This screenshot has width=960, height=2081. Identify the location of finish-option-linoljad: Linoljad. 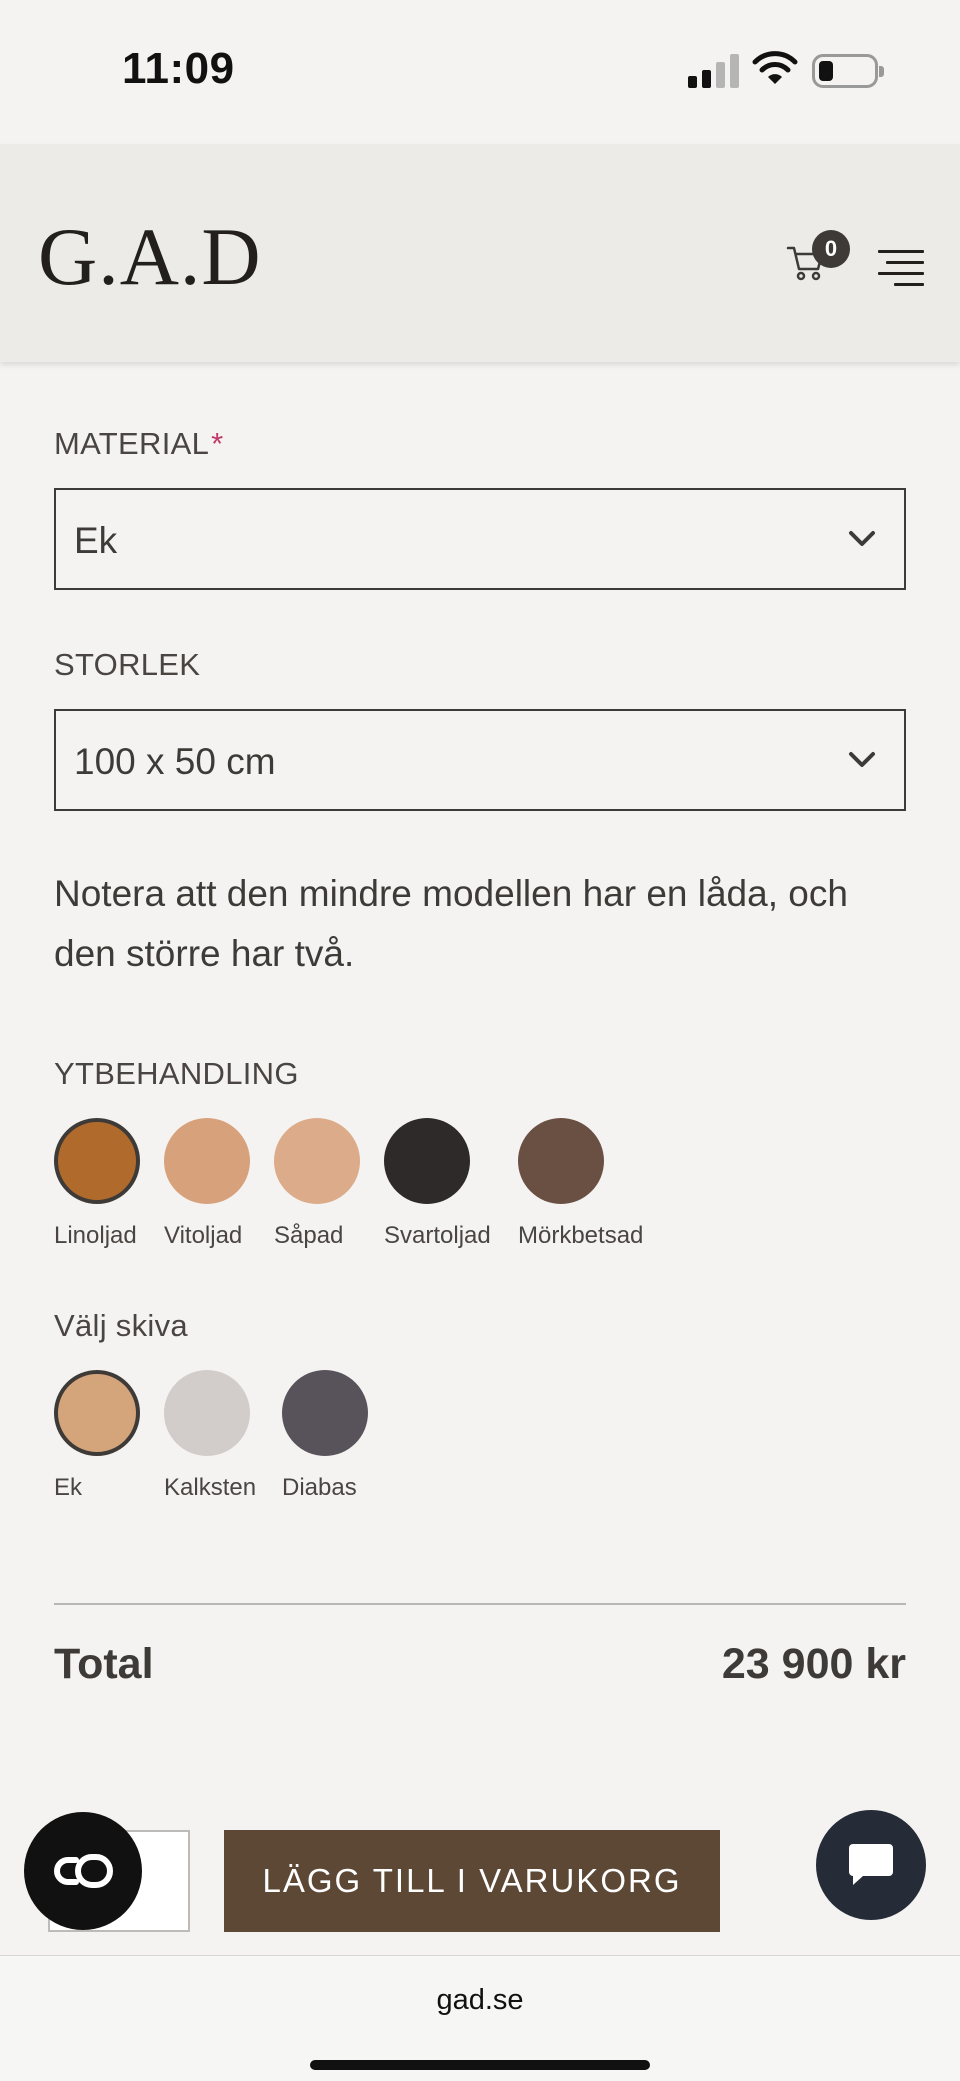
(97, 1183).